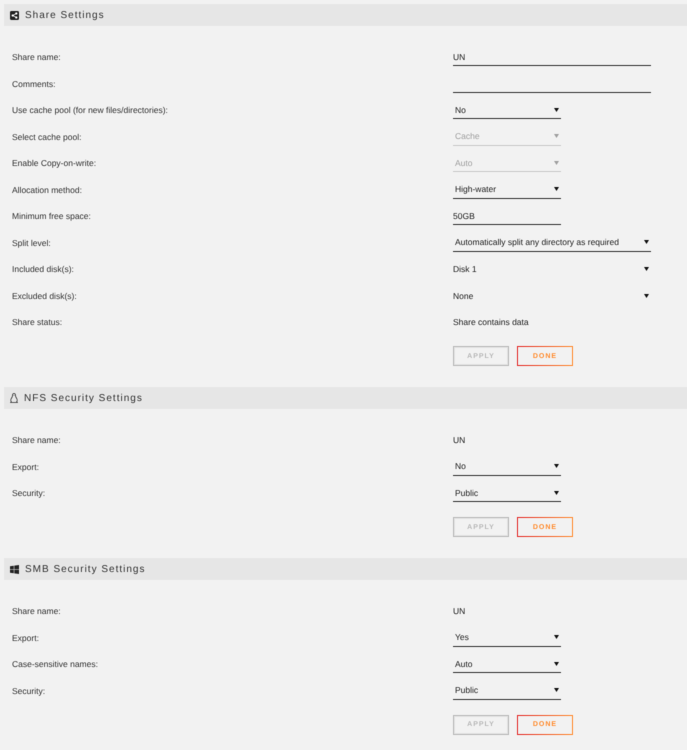 This screenshot has width=687, height=750. I want to click on field-label: Comments:, so click(34, 84).